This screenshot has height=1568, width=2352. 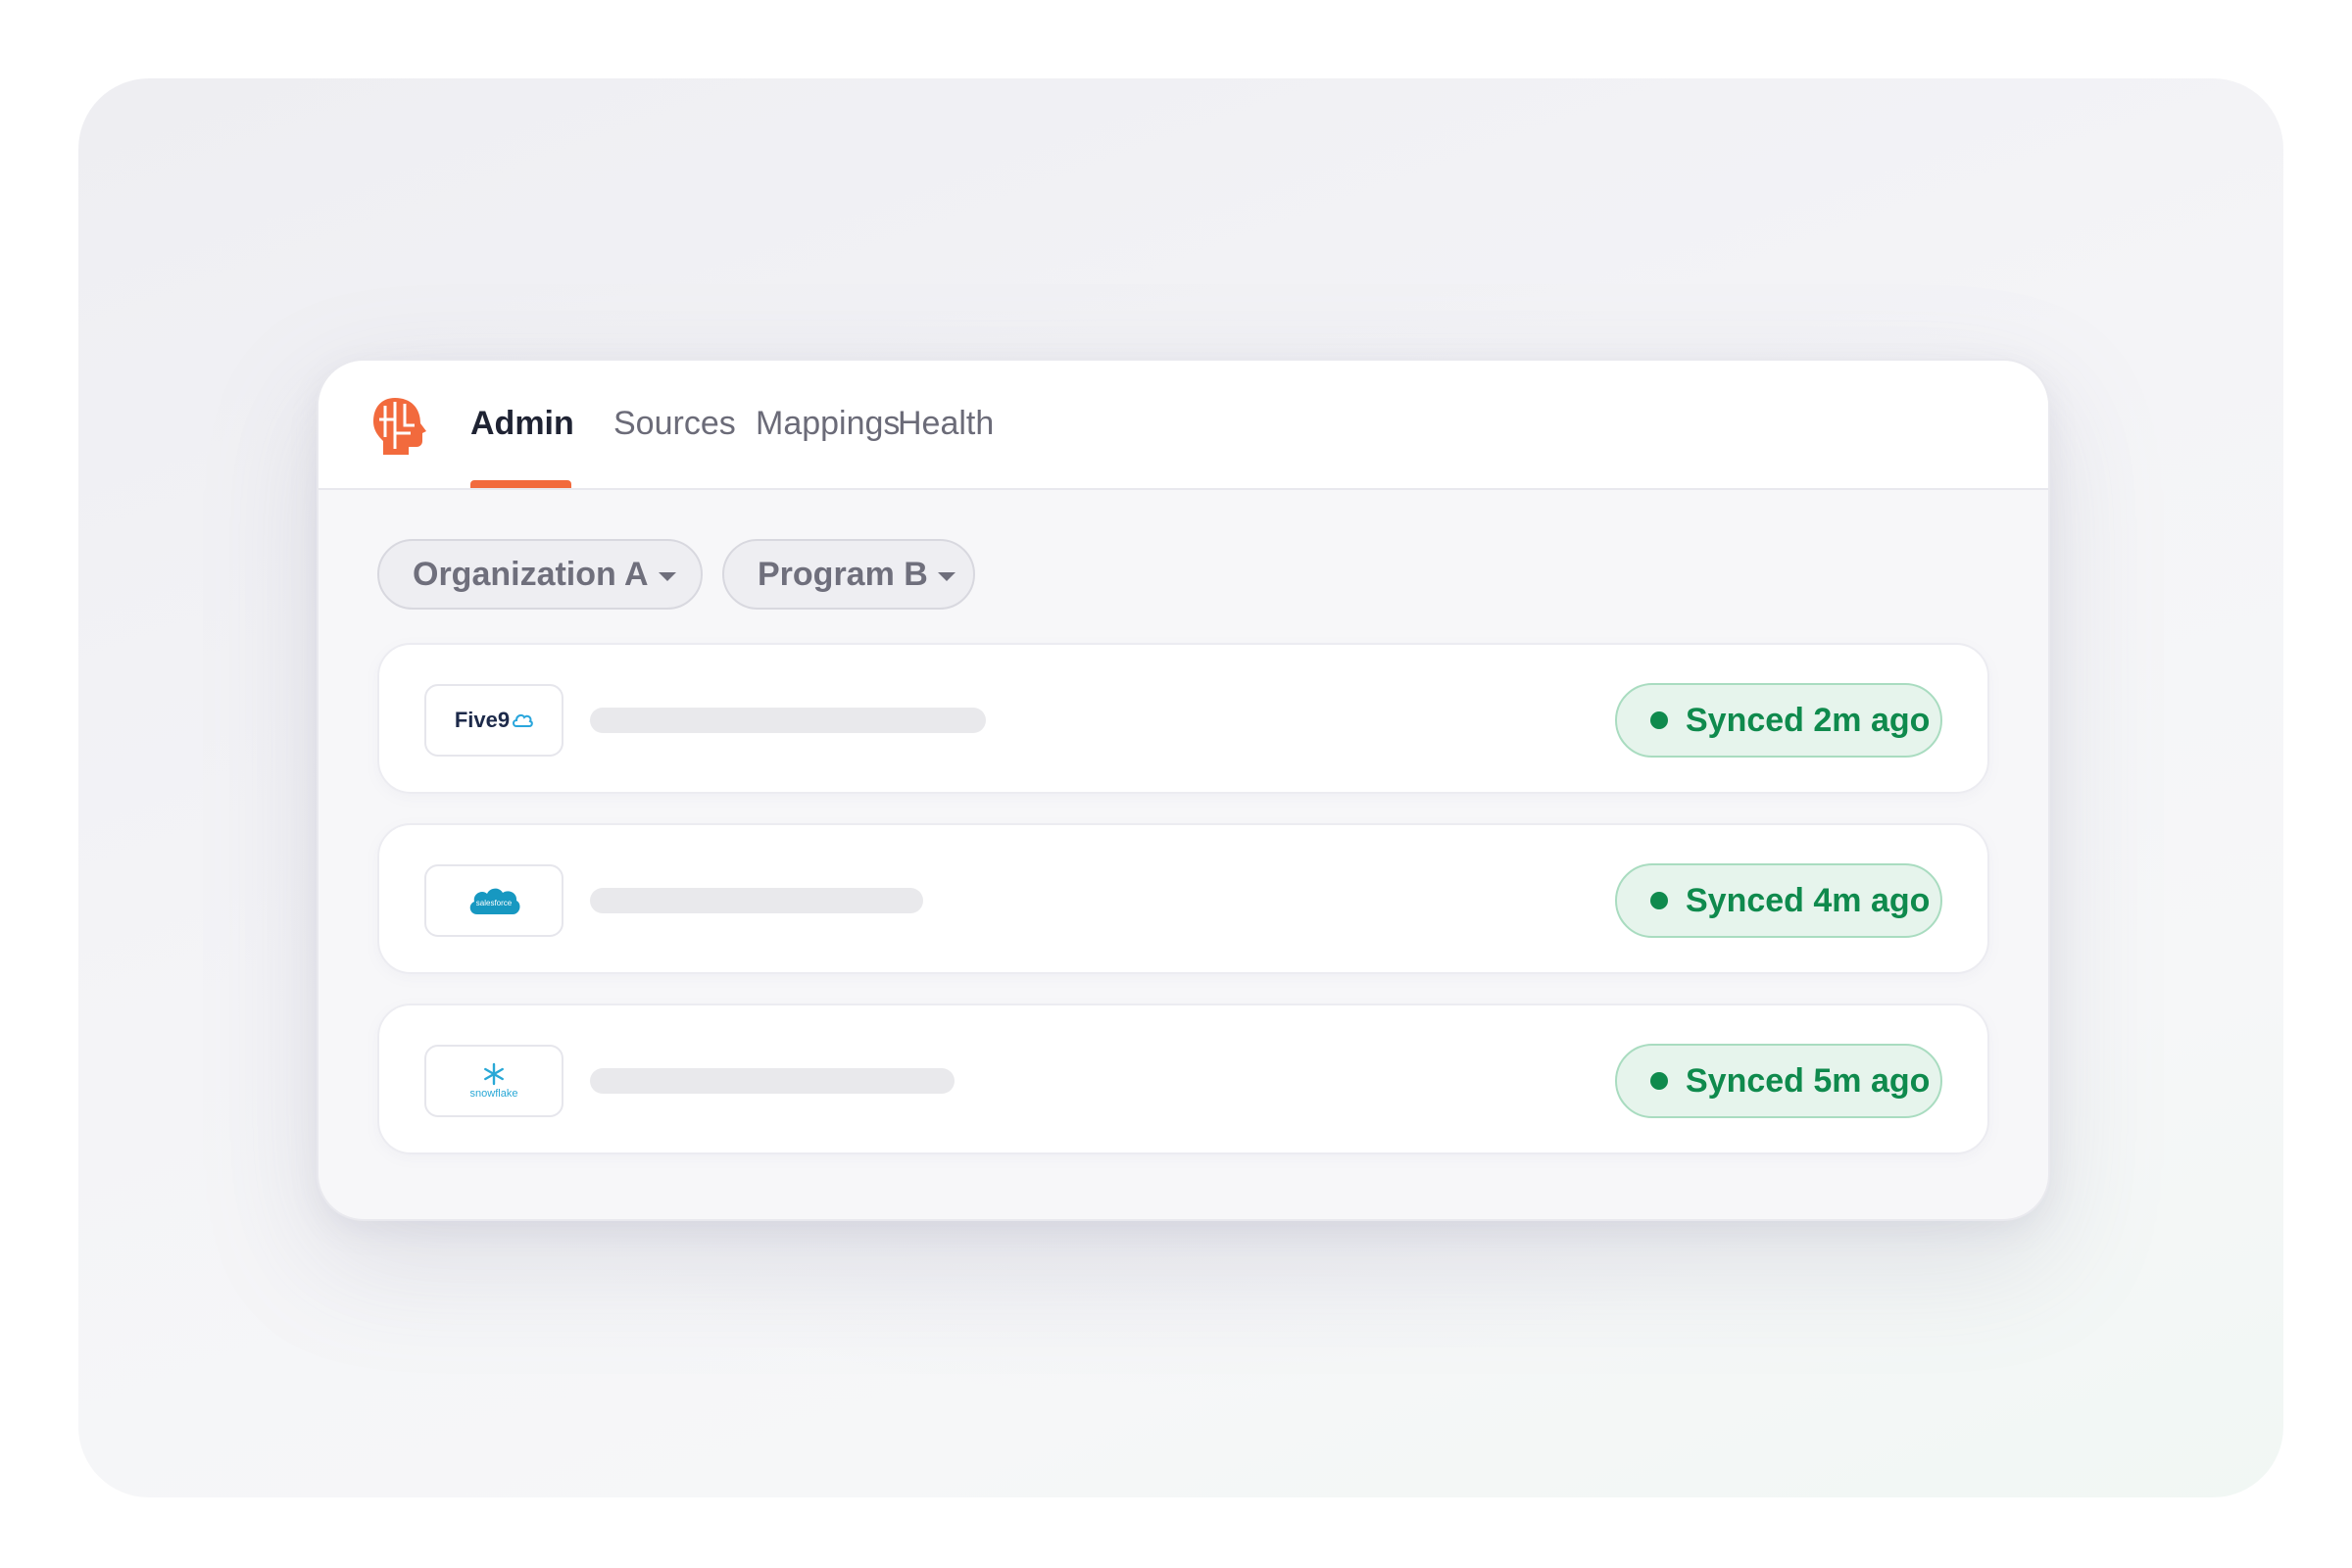 What do you see at coordinates (520, 484) in the screenshot?
I see `active-tab-indicator` at bounding box center [520, 484].